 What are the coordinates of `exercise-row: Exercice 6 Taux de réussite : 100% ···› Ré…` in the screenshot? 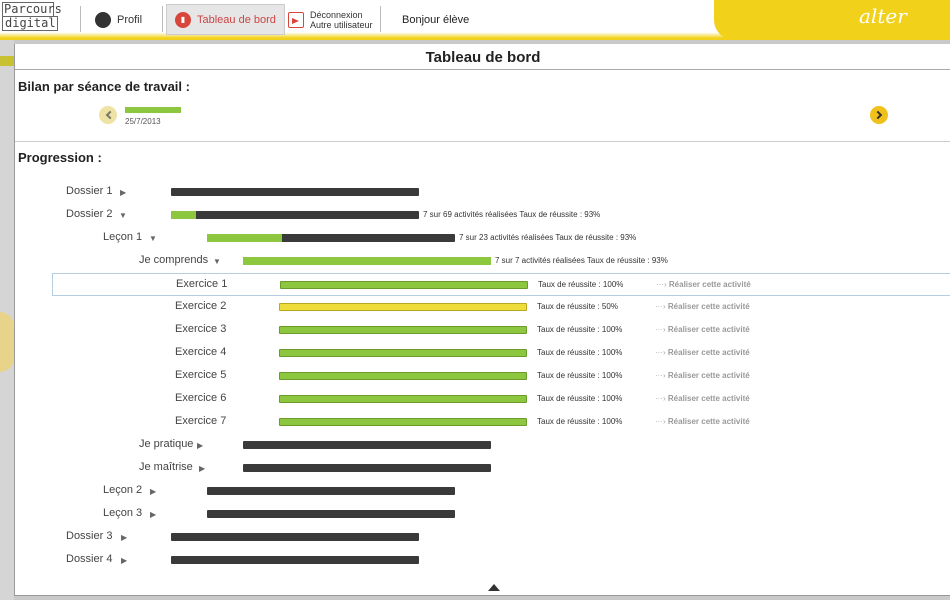 It's located at (482, 399).